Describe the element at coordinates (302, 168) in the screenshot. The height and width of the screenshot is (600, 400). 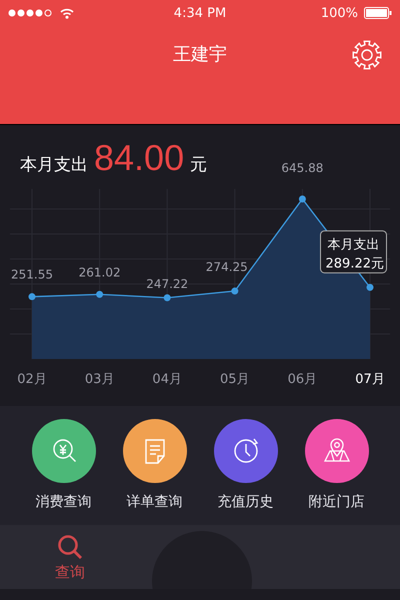
I see `data-label: 645.88` at that location.